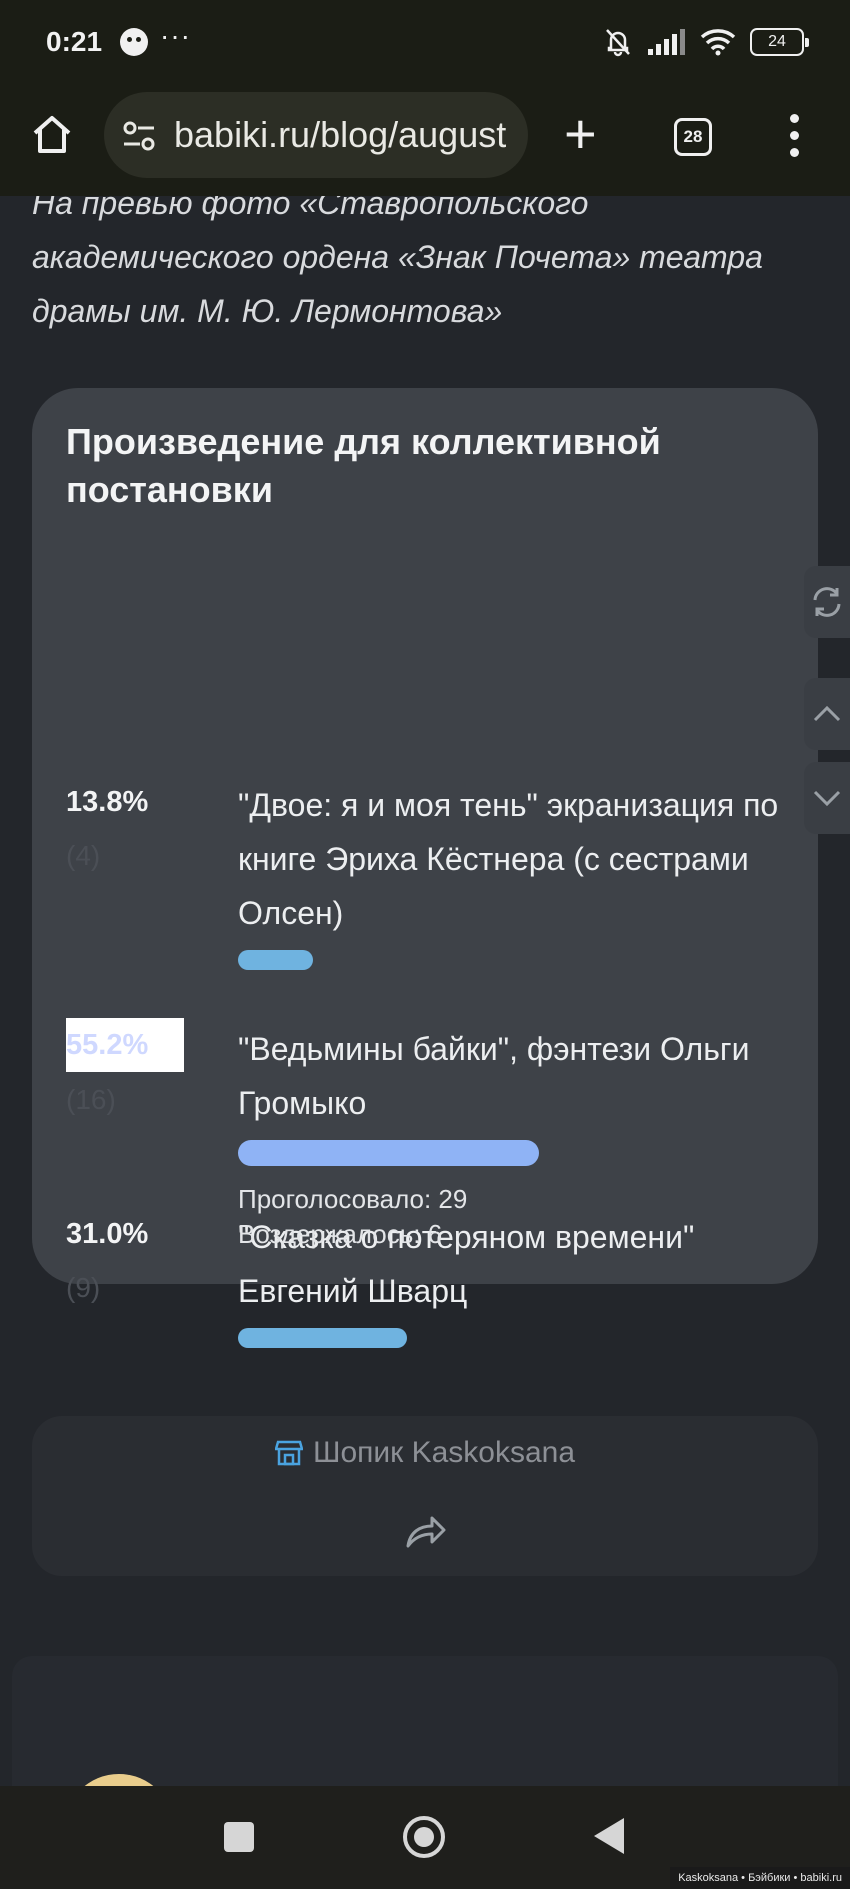 The height and width of the screenshot is (1889, 850). What do you see at coordinates (91, 1099) in the screenshot?
I see `option-vote-count: (16)` at bounding box center [91, 1099].